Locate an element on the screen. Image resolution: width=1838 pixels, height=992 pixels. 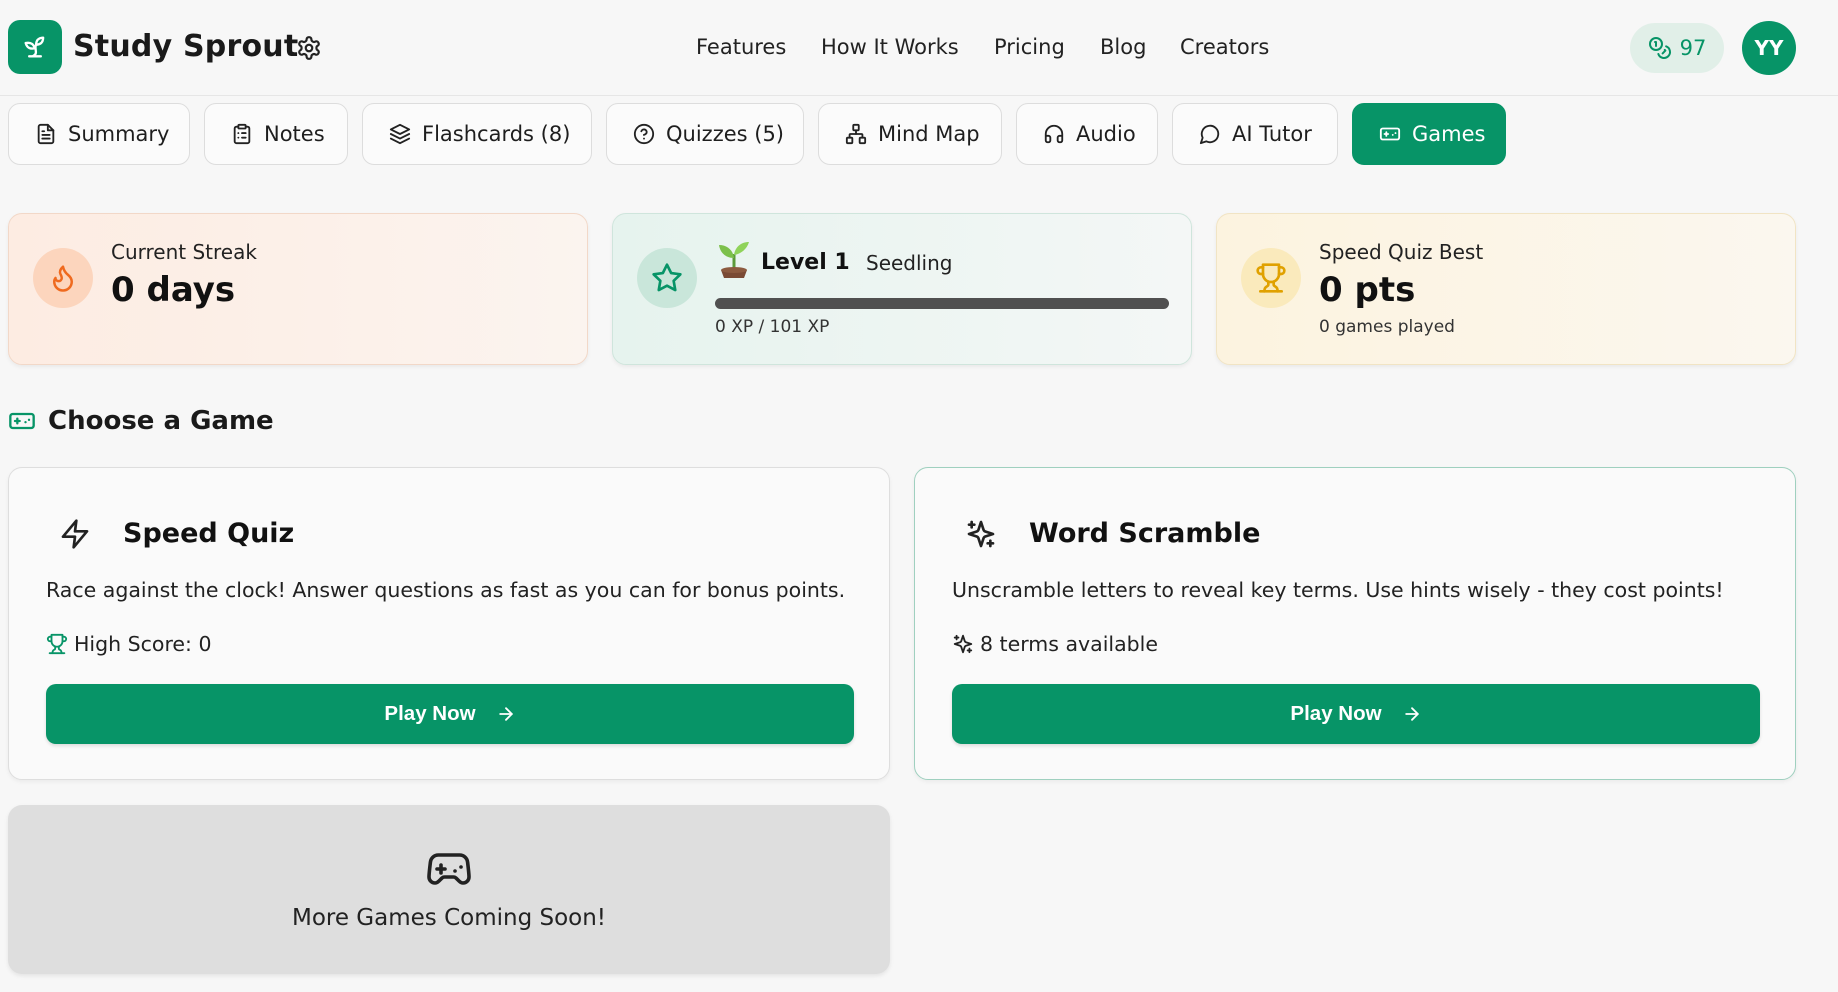
flame-icon is located at coordinates (63, 278).